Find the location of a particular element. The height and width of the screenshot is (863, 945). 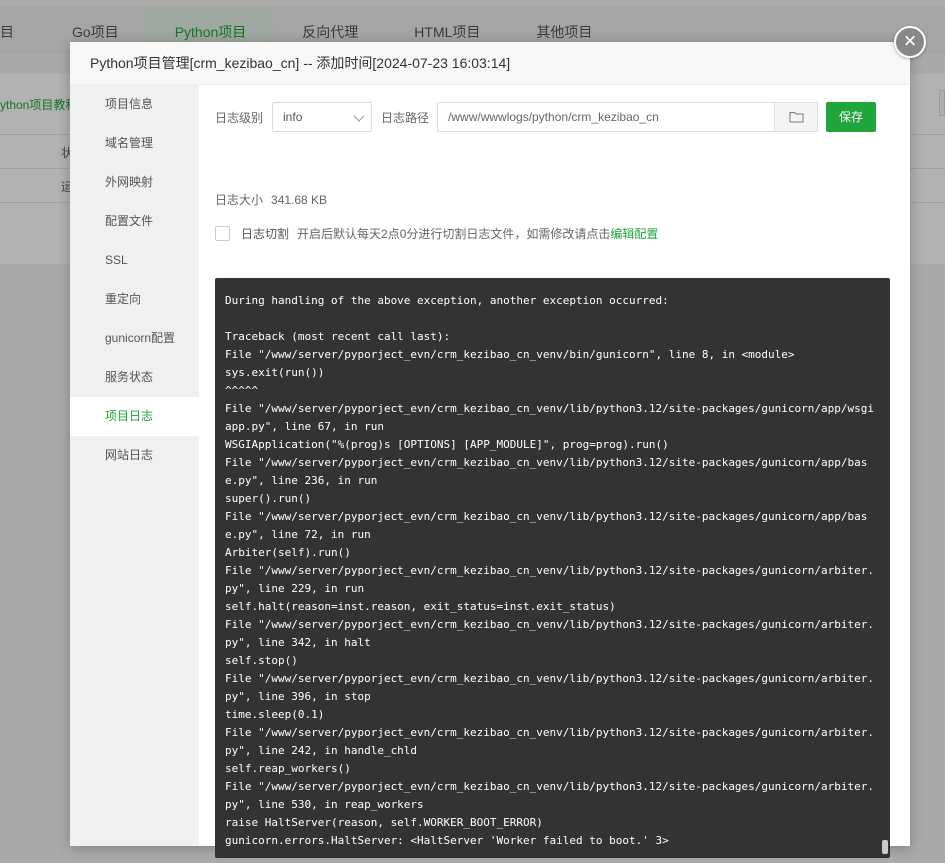

log-cut-label: 日志切割 is located at coordinates (265, 234).